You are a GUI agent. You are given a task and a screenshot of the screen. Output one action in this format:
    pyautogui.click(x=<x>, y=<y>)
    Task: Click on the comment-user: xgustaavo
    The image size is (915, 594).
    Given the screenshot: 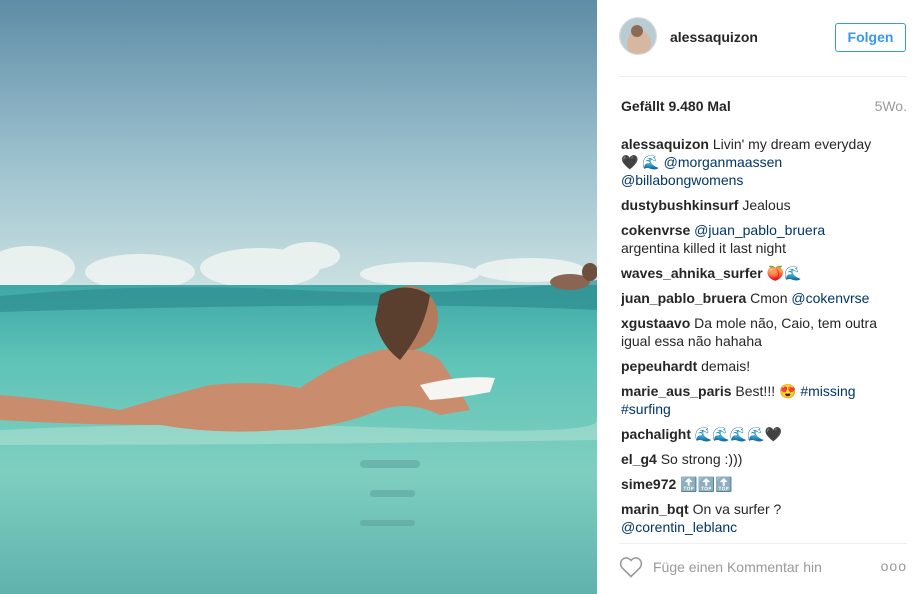 What is the action you would take?
    pyautogui.click(x=655, y=323)
    